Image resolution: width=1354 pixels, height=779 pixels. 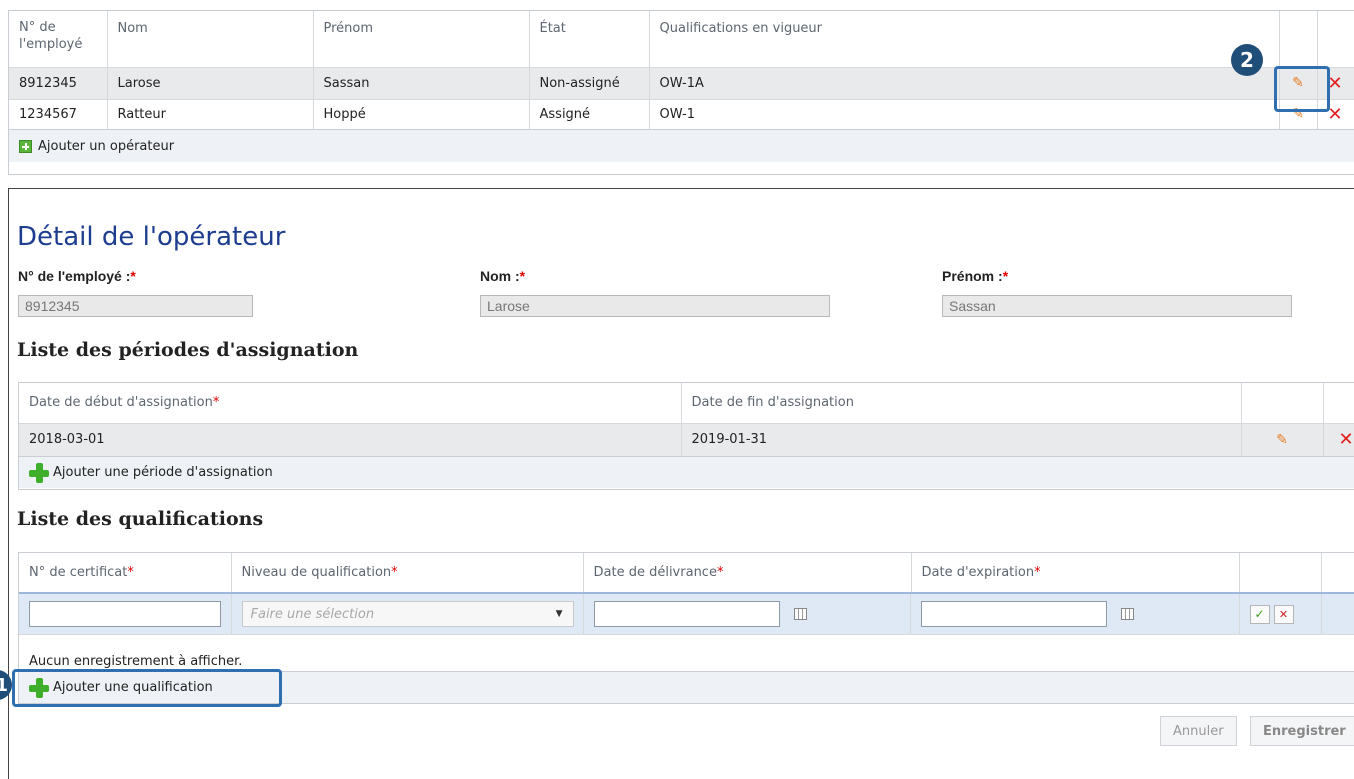 I want to click on check-icon: ✓, so click(x=1259, y=614).